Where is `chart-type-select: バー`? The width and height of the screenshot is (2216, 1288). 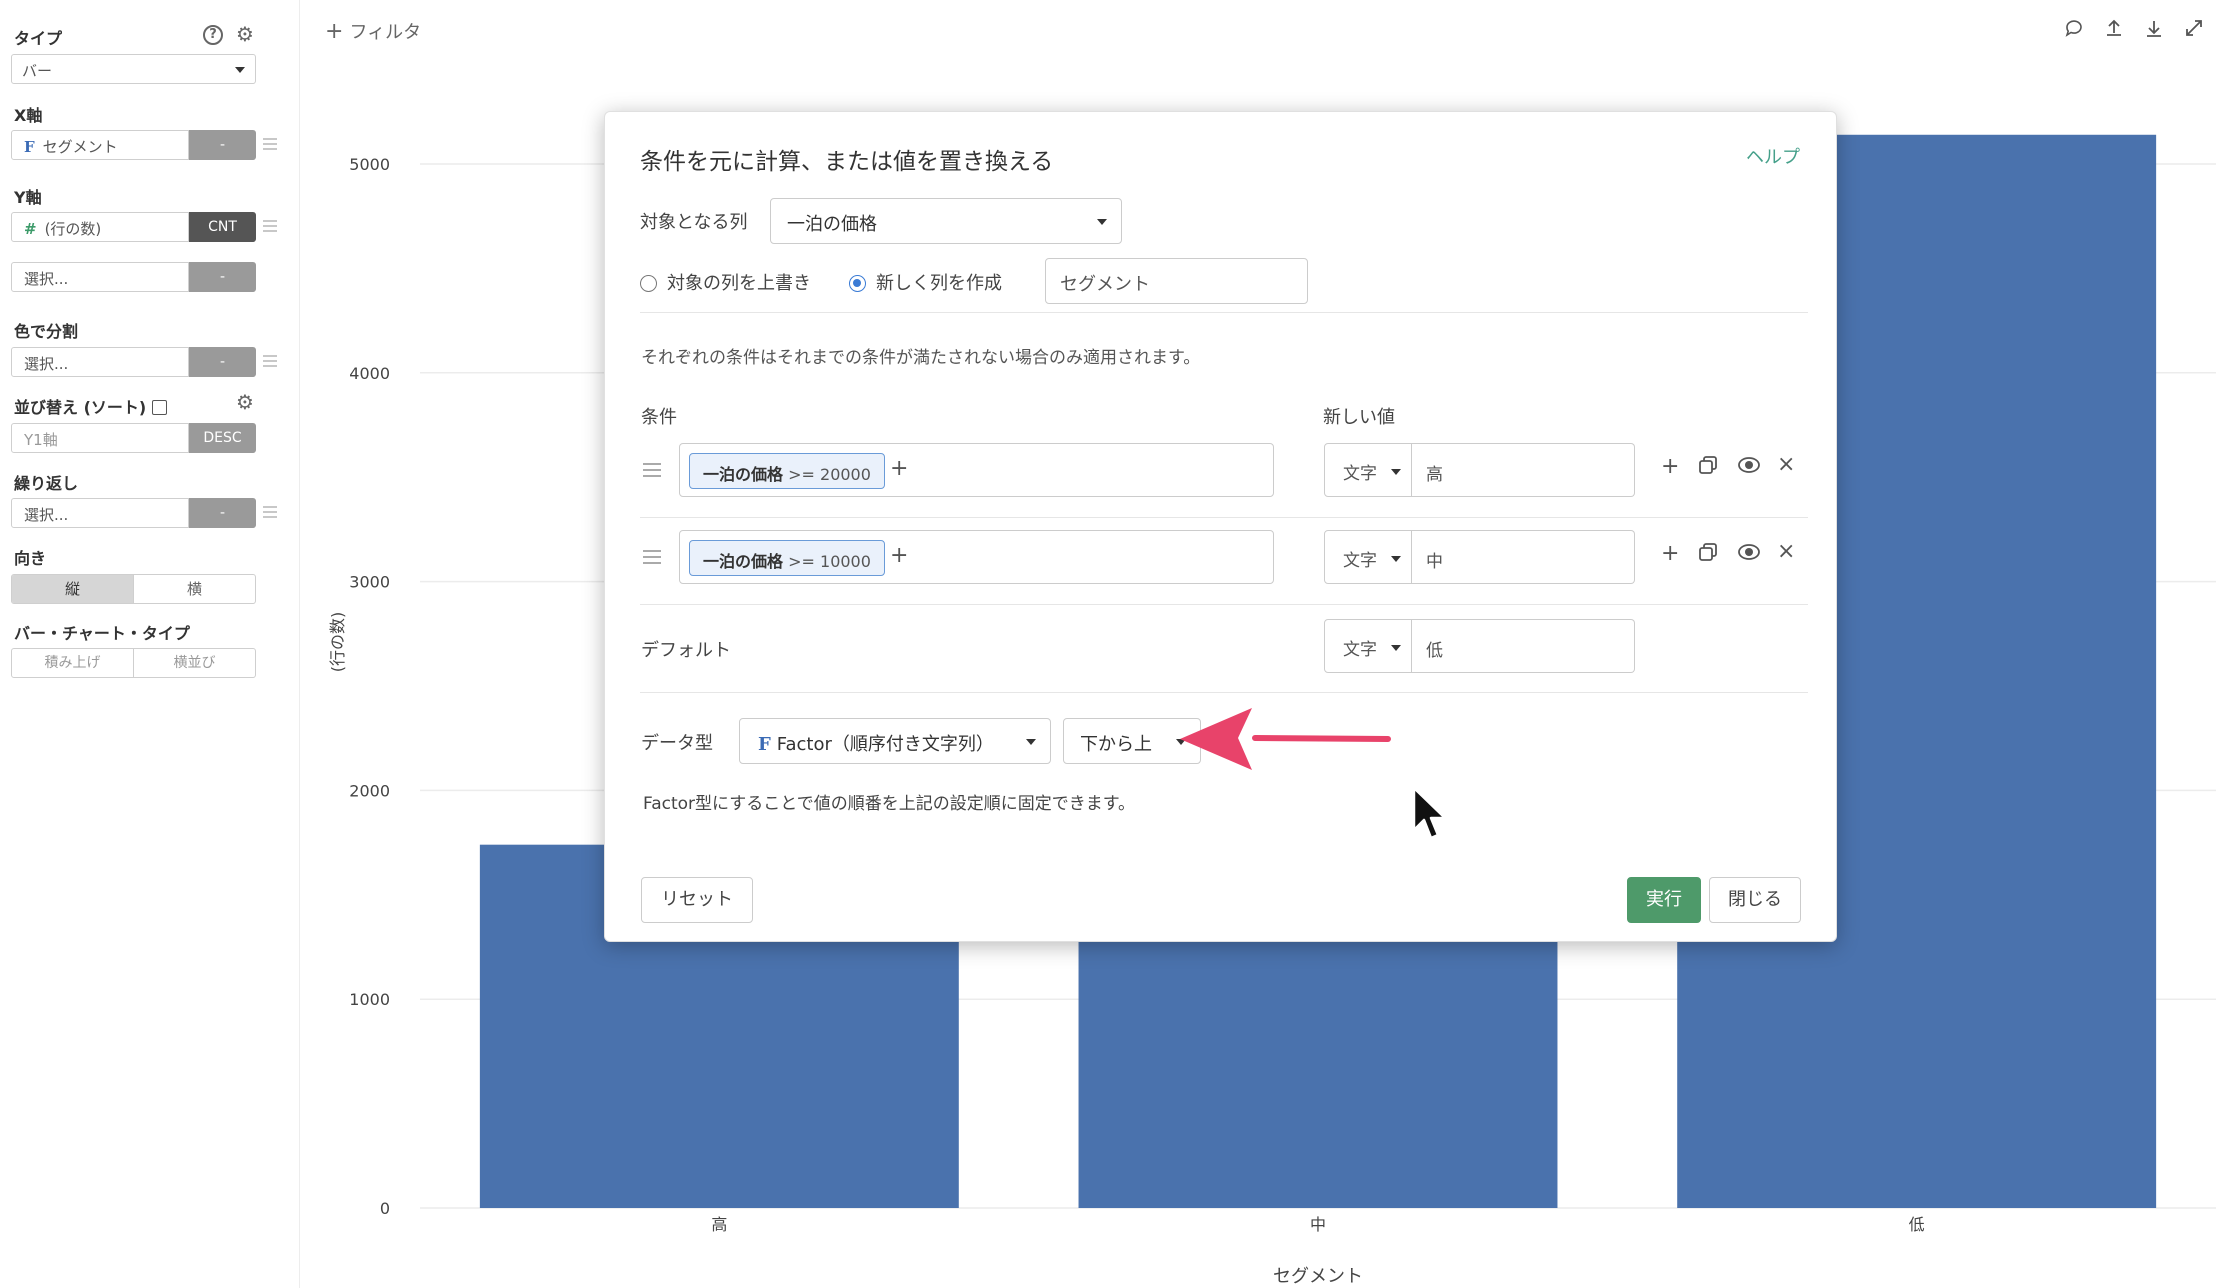
chart-type-select: バー is located at coordinates (133, 69).